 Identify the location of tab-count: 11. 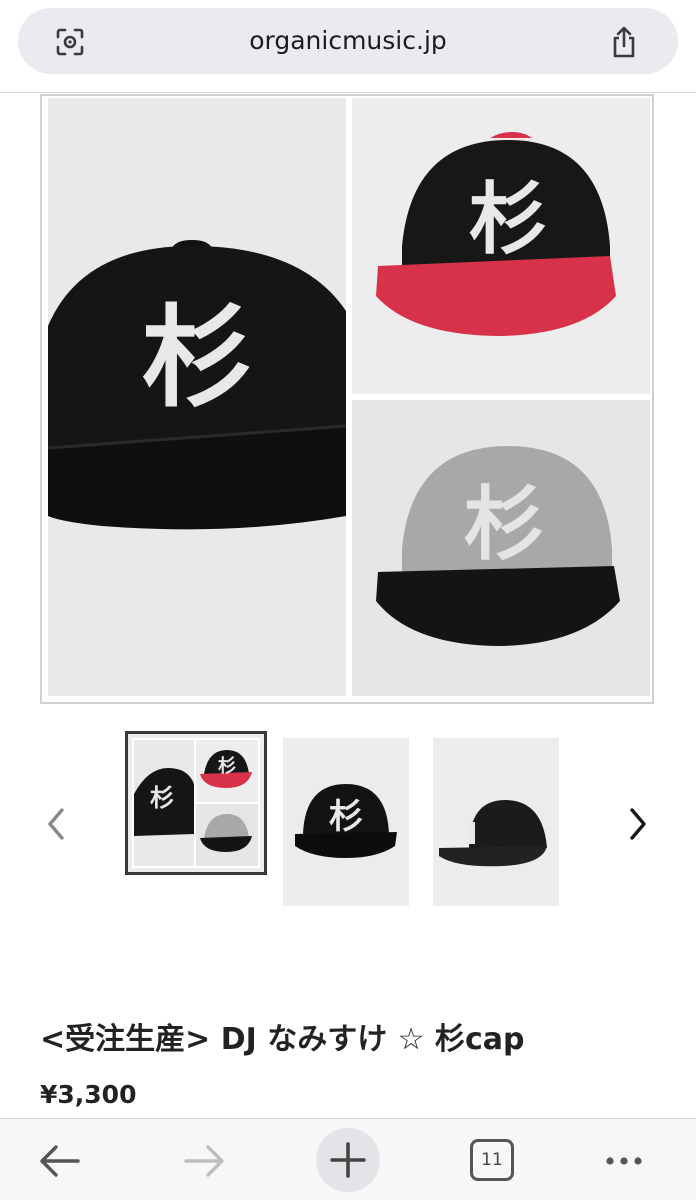
(492, 1160).